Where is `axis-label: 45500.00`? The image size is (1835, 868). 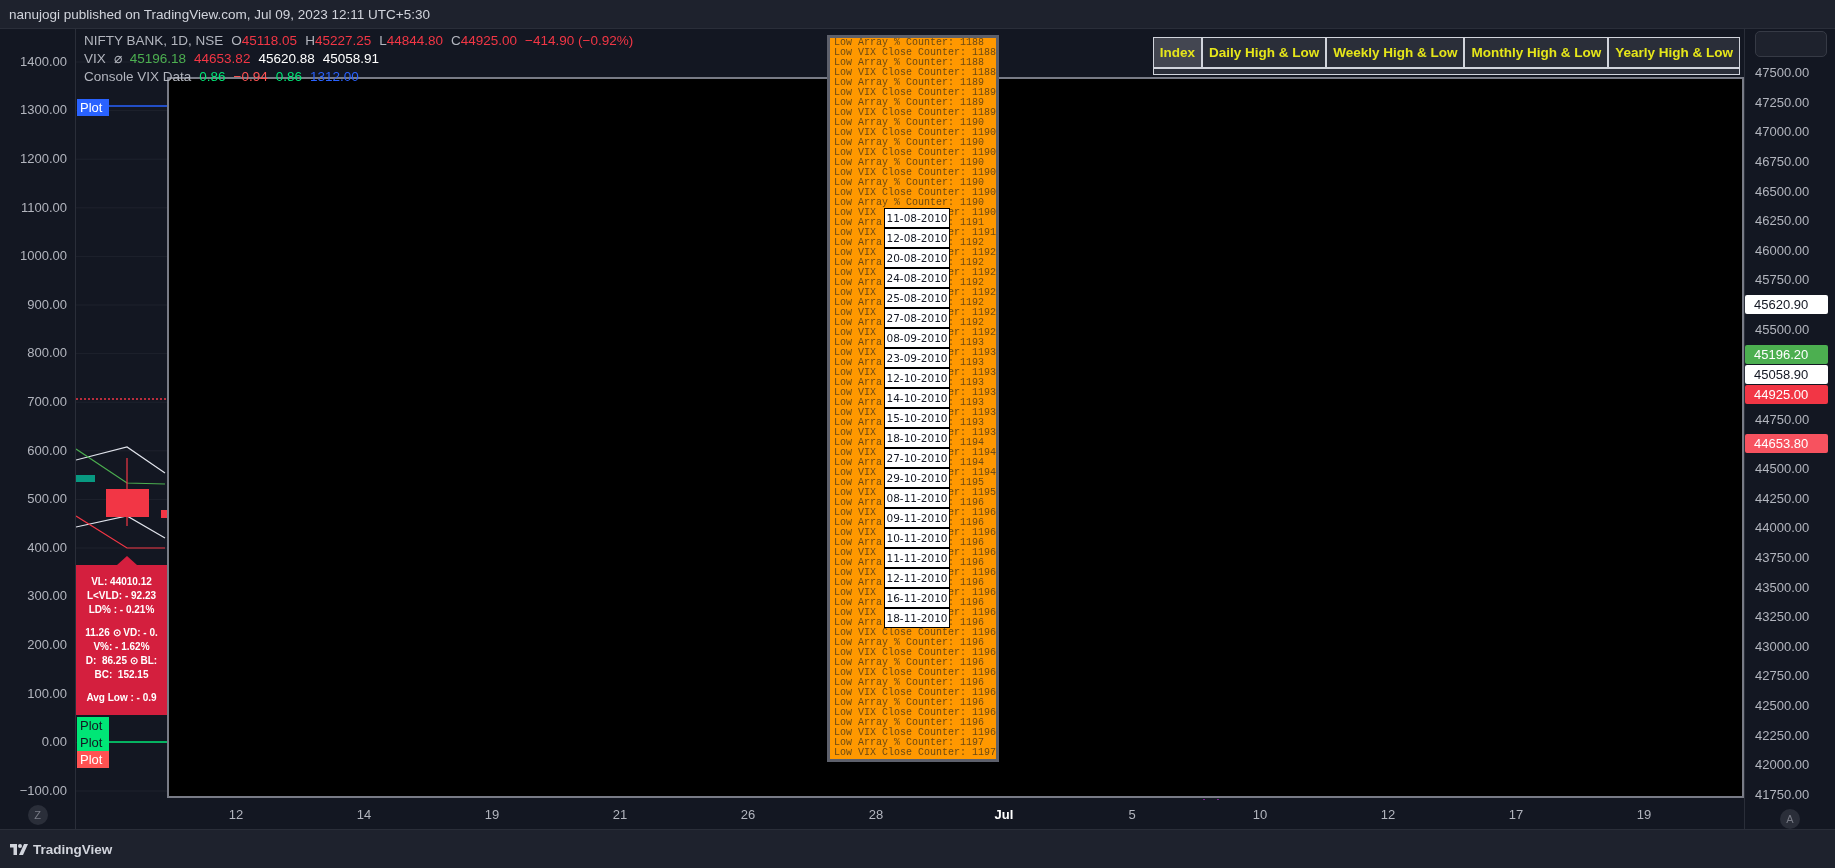 axis-label: 45500.00 is located at coordinates (1782, 330).